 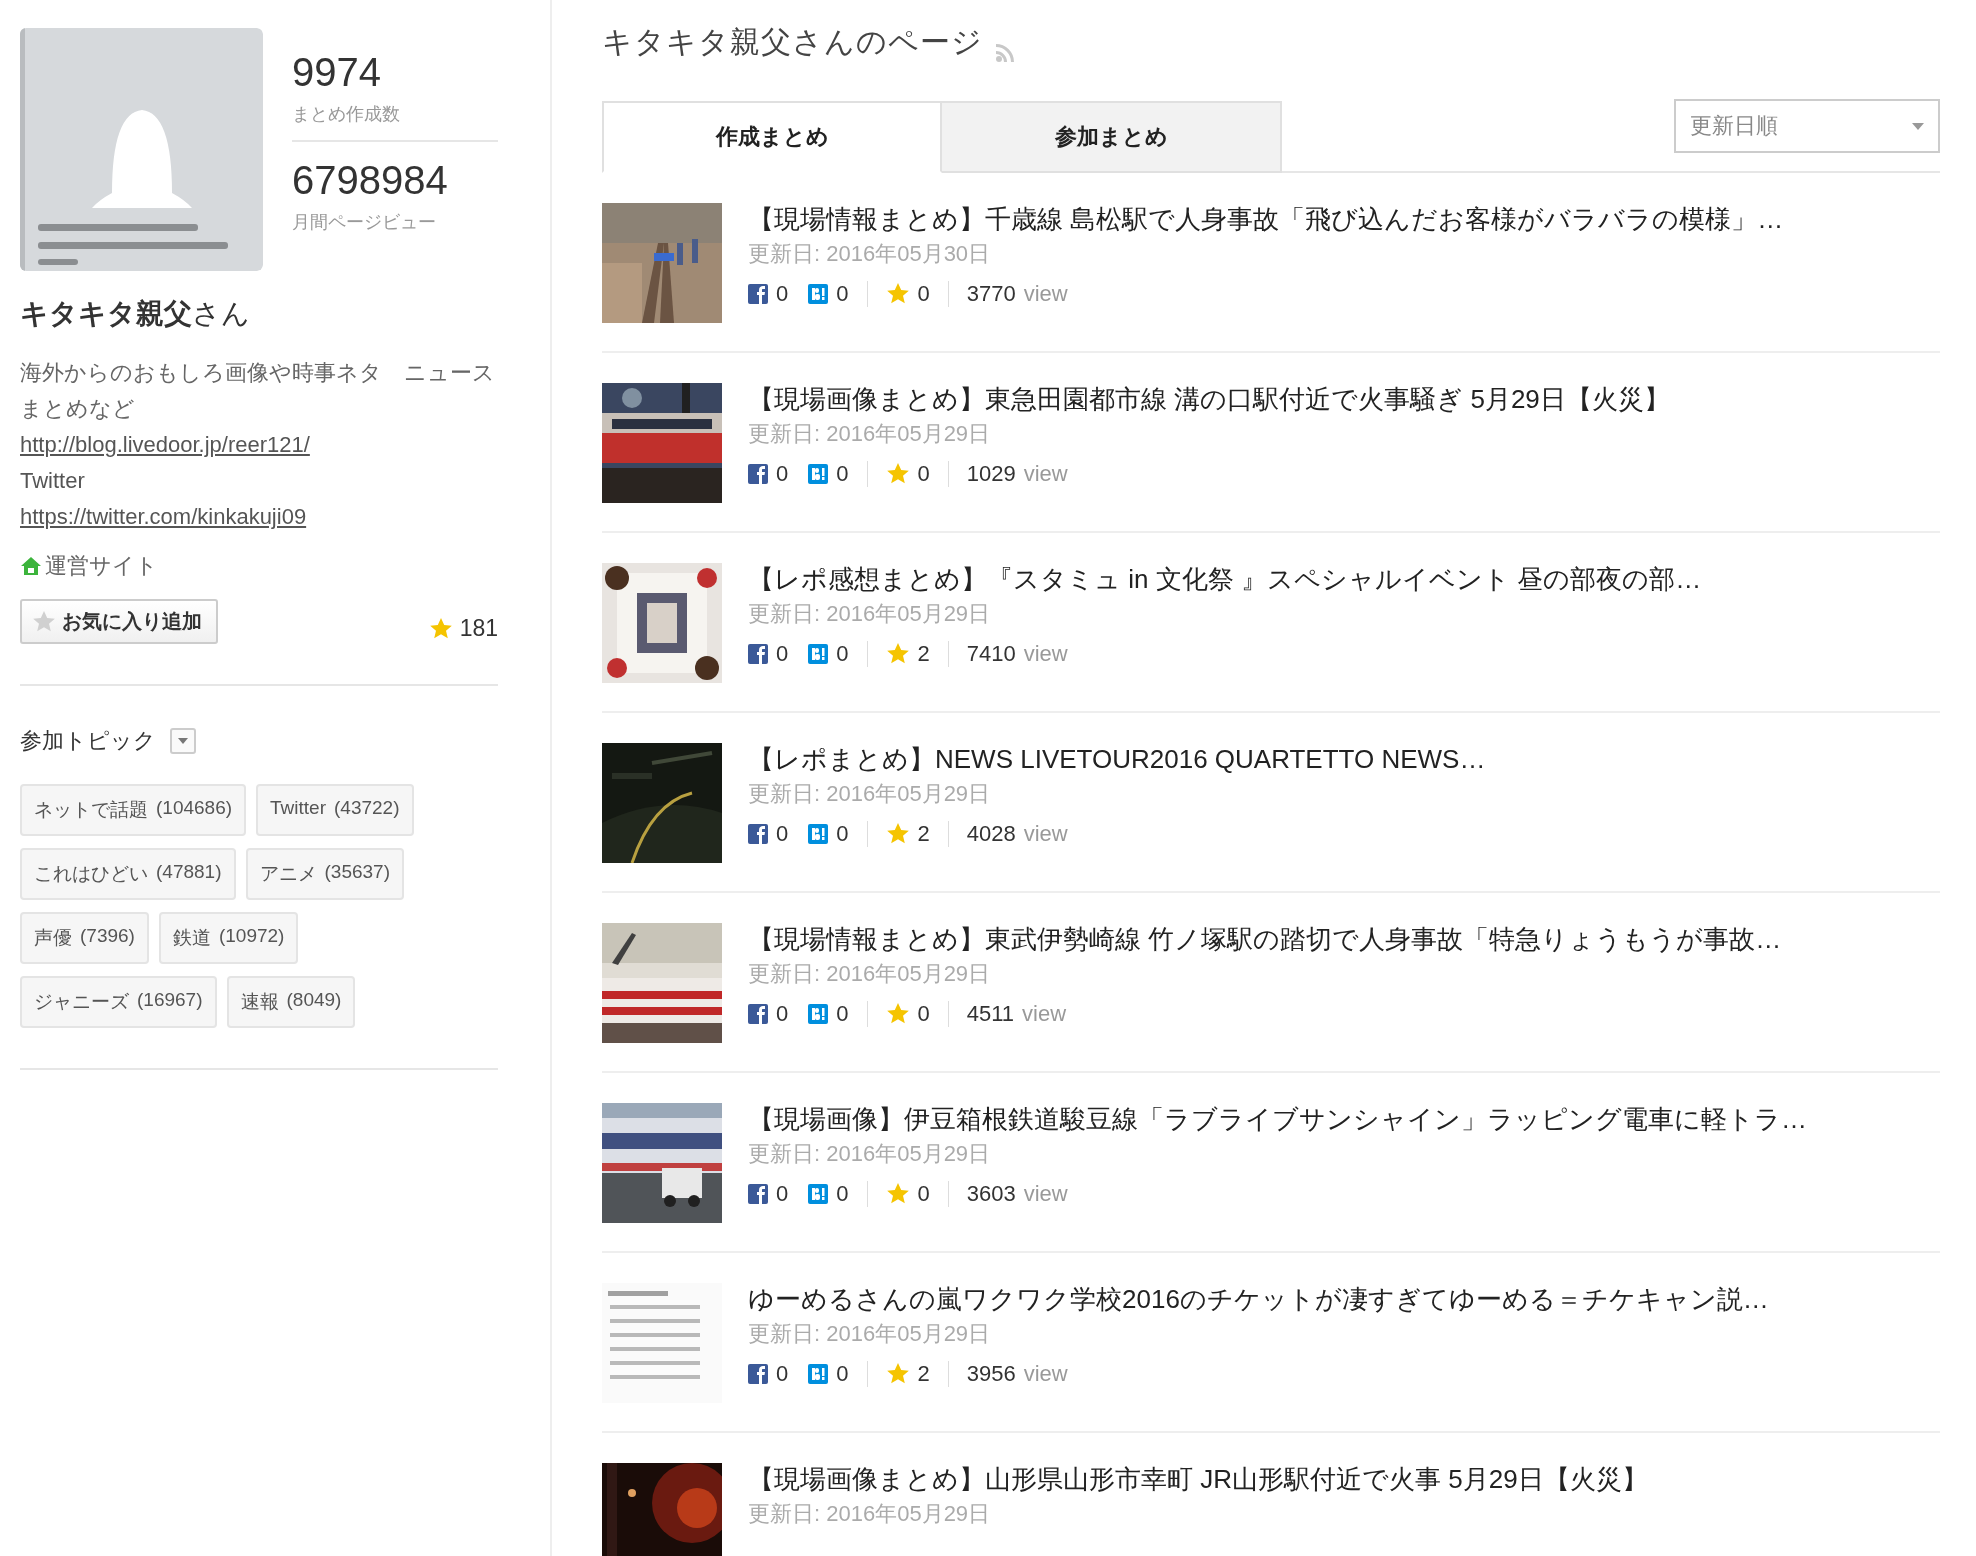 What do you see at coordinates (228, 938) in the screenshot?
I see `topic-tag: 鉄道 (10972)` at bounding box center [228, 938].